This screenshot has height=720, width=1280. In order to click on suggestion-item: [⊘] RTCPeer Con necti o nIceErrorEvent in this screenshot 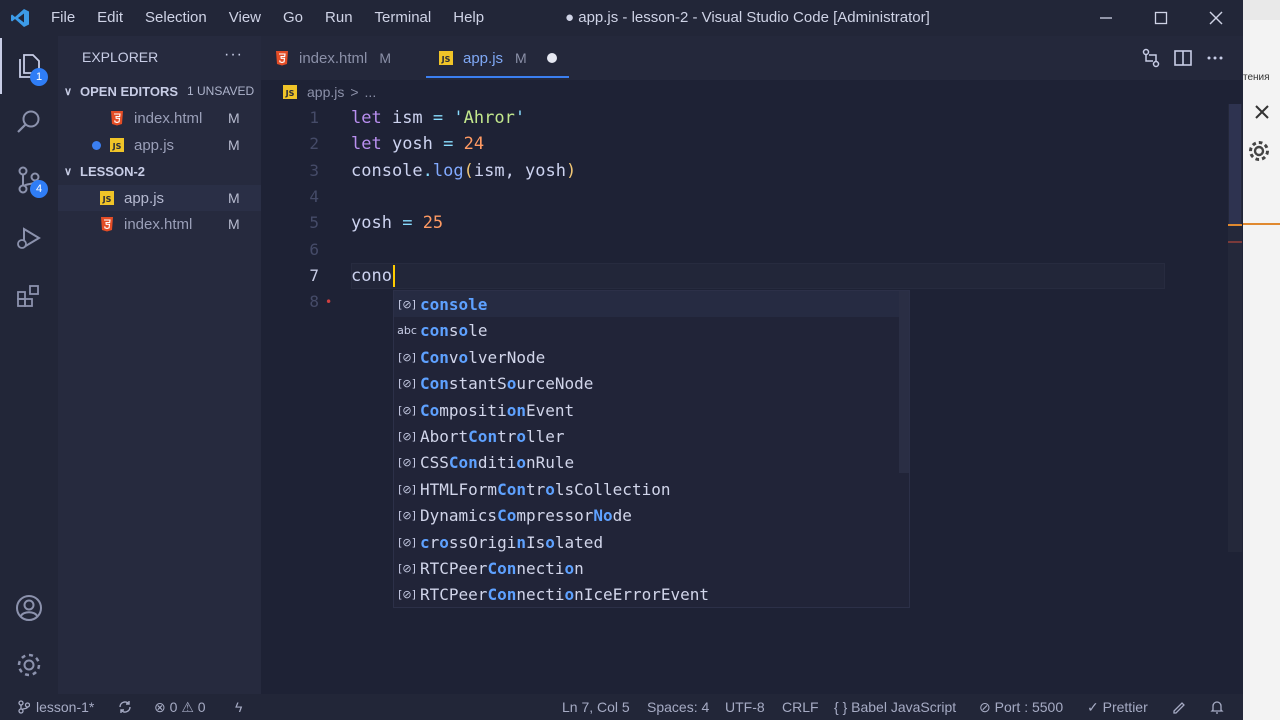, I will do `click(647, 594)`.